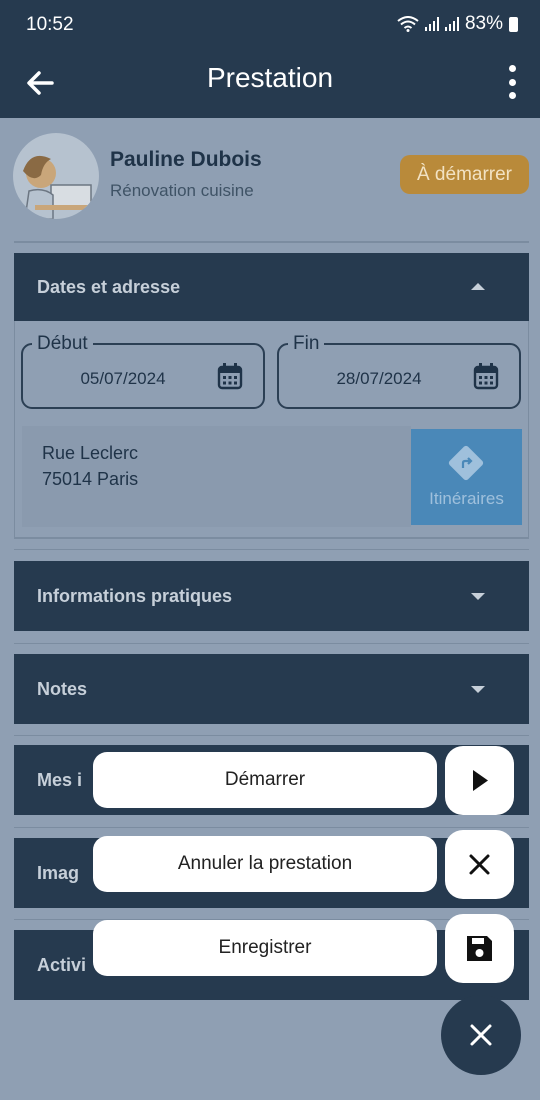 The image size is (540, 1100). Describe the element at coordinates (60, 780) in the screenshot. I see `section-mes-title: Mes i` at that location.